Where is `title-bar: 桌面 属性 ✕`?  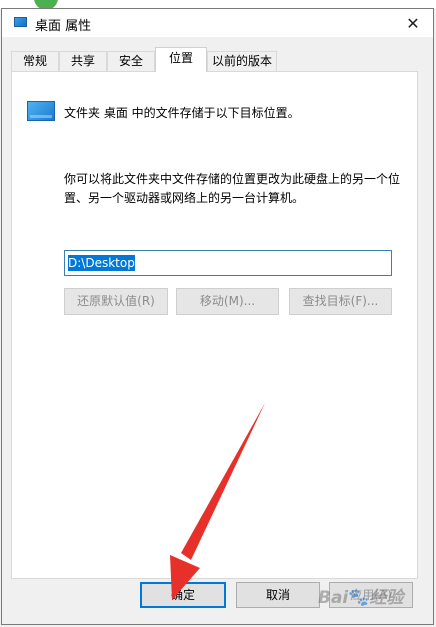 title-bar: 桌面 属性 ✕ is located at coordinates (217, 23).